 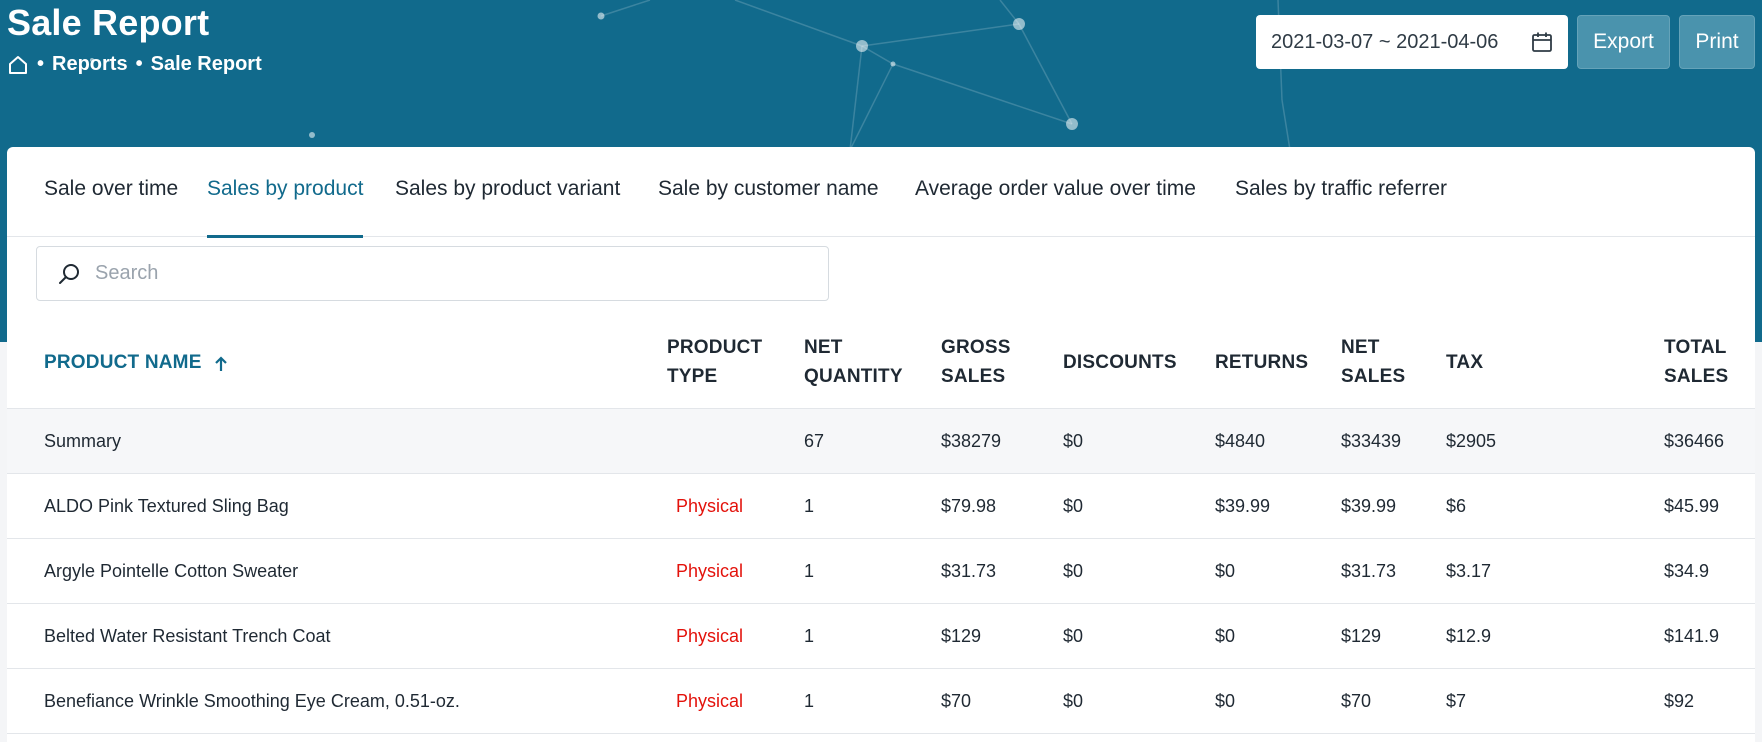 I want to click on total-sales: $92, so click(x=1679, y=700).